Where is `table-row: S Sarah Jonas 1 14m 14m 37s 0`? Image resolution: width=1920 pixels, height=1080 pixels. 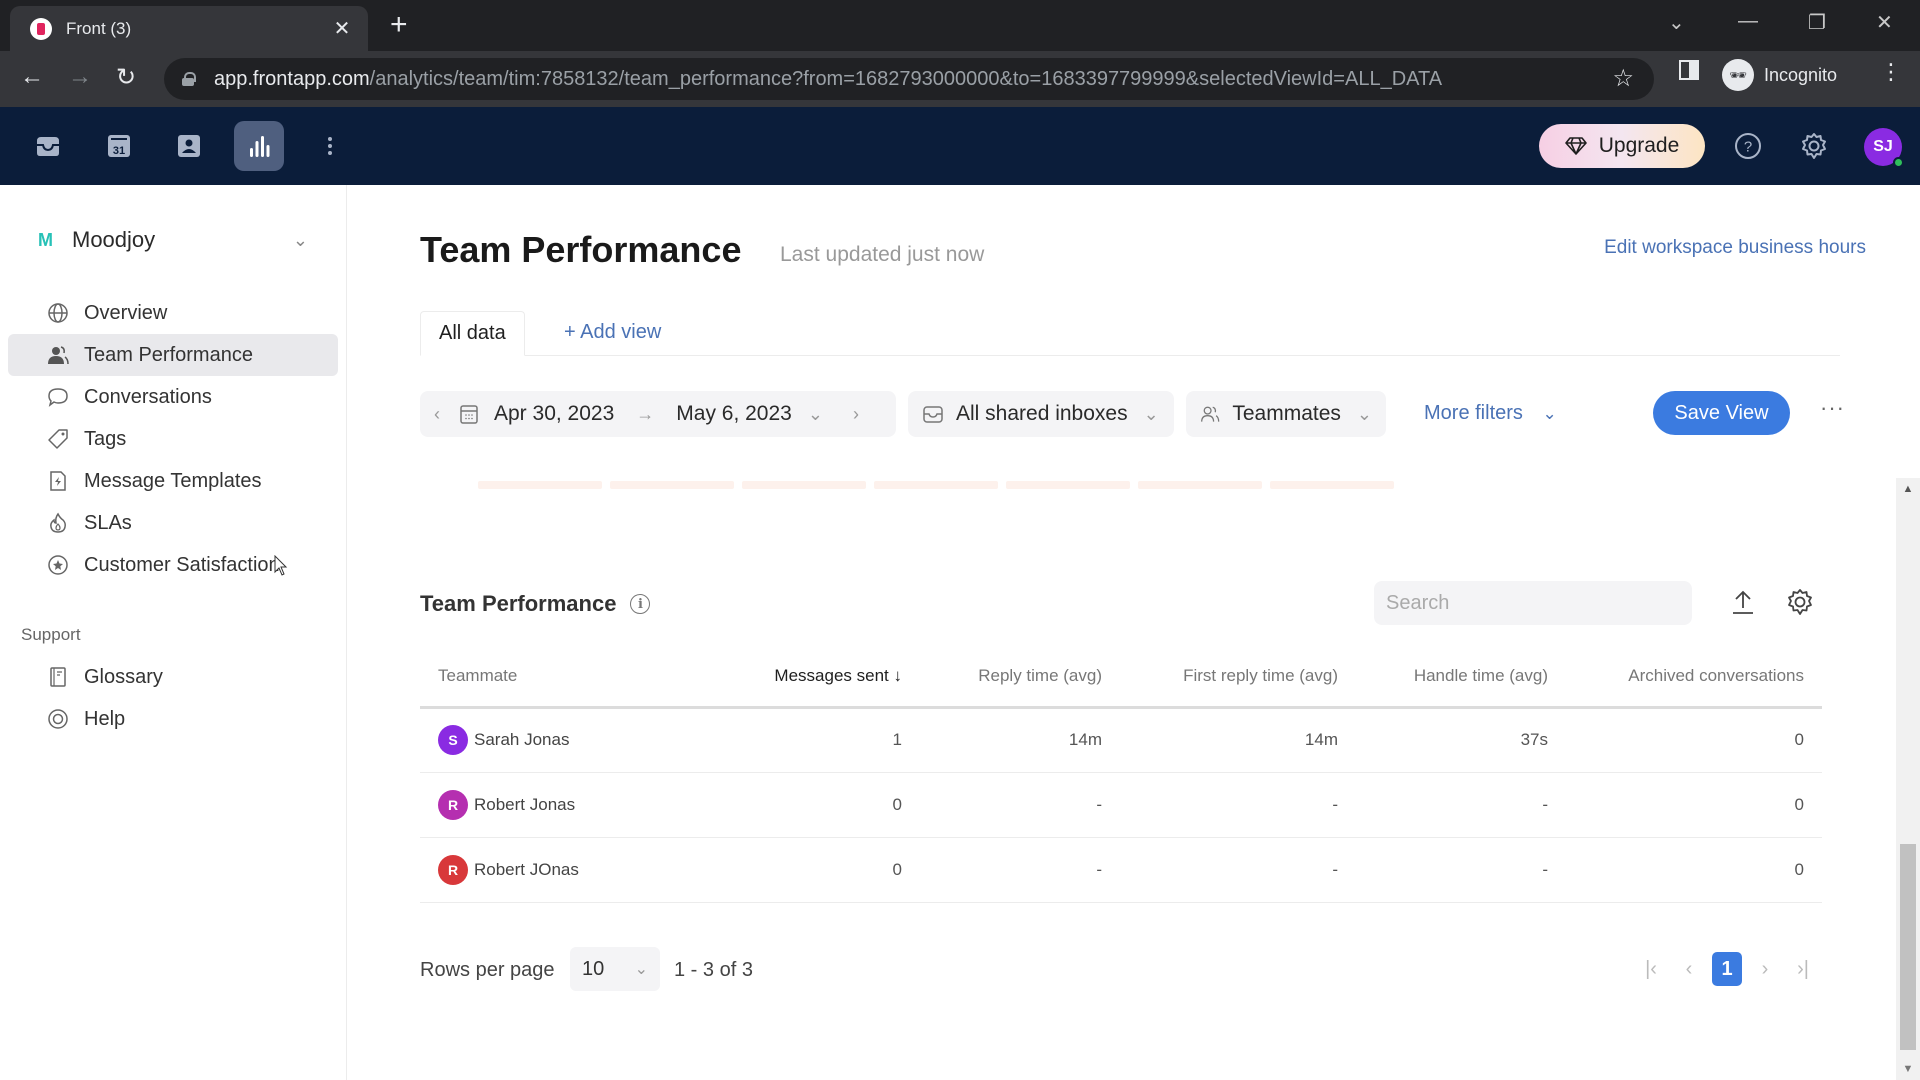 table-row: S Sarah Jonas 1 14m 14m 37s 0 is located at coordinates (1121, 740).